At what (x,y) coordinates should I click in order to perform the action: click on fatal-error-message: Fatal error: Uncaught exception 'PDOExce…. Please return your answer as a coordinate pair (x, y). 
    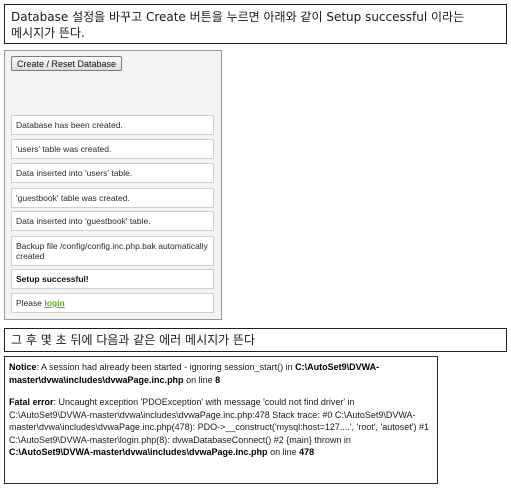
    Looking at the image, I should click on (221, 427).